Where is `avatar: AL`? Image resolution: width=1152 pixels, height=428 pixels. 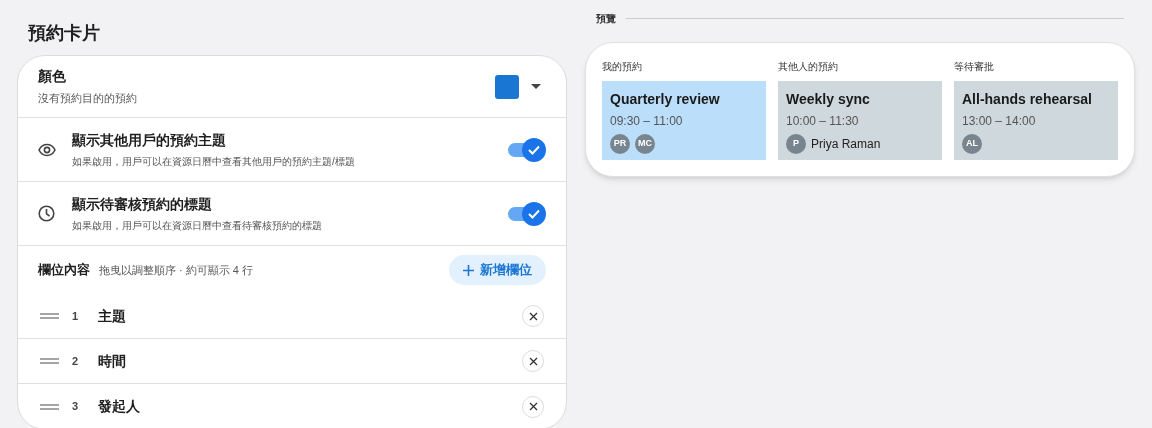
avatar: AL is located at coordinates (972, 144).